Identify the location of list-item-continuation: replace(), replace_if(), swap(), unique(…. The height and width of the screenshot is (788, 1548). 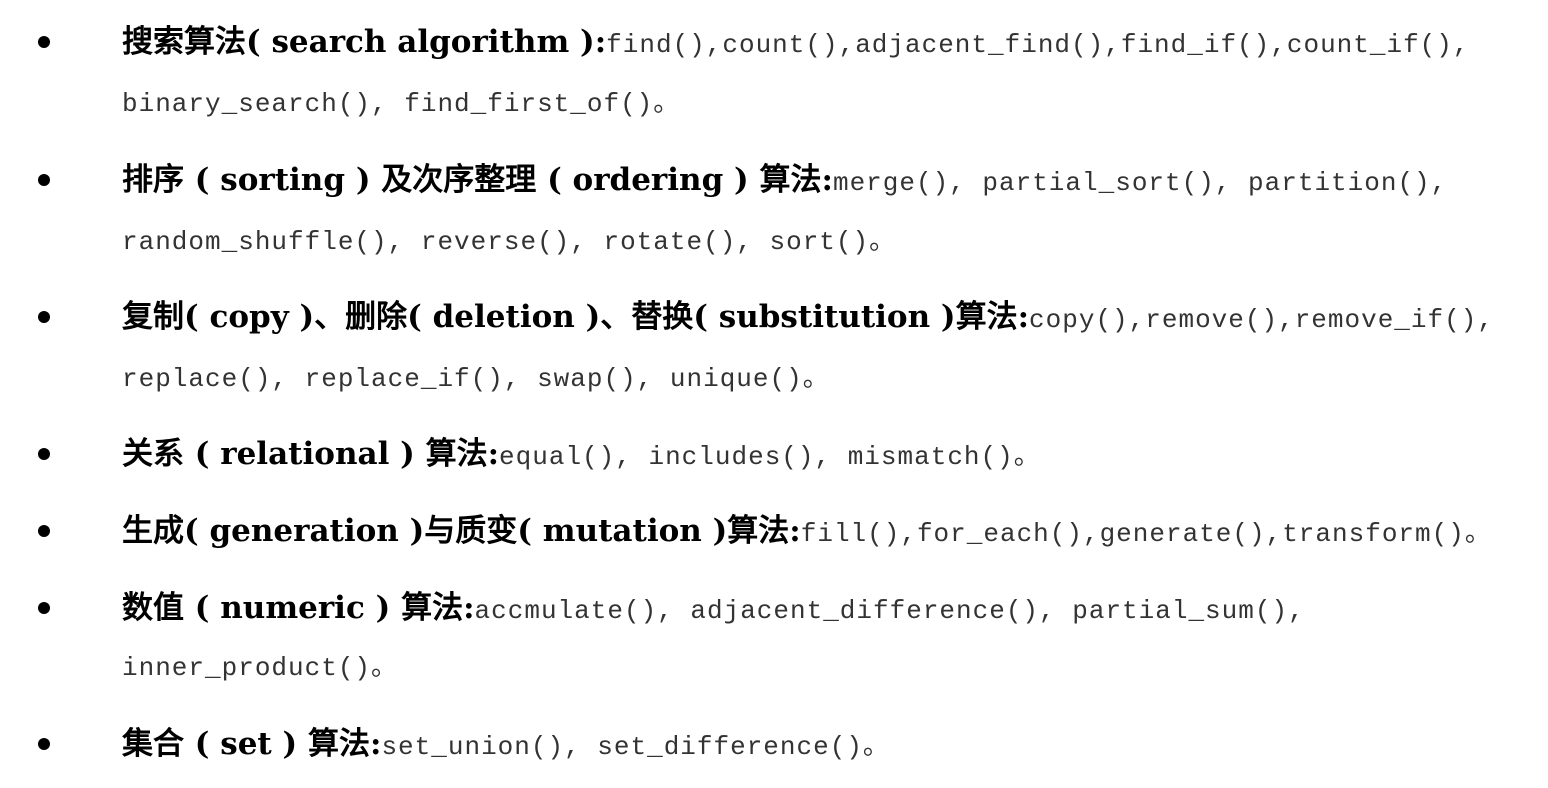
(476, 379).